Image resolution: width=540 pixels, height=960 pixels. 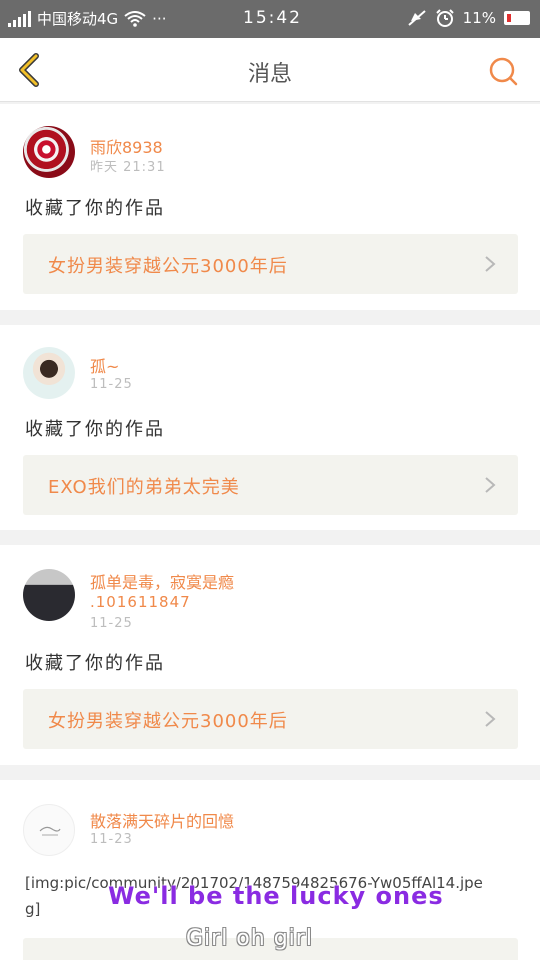 I want to click on username: 雨欣8938, so click(x=126, y=146).